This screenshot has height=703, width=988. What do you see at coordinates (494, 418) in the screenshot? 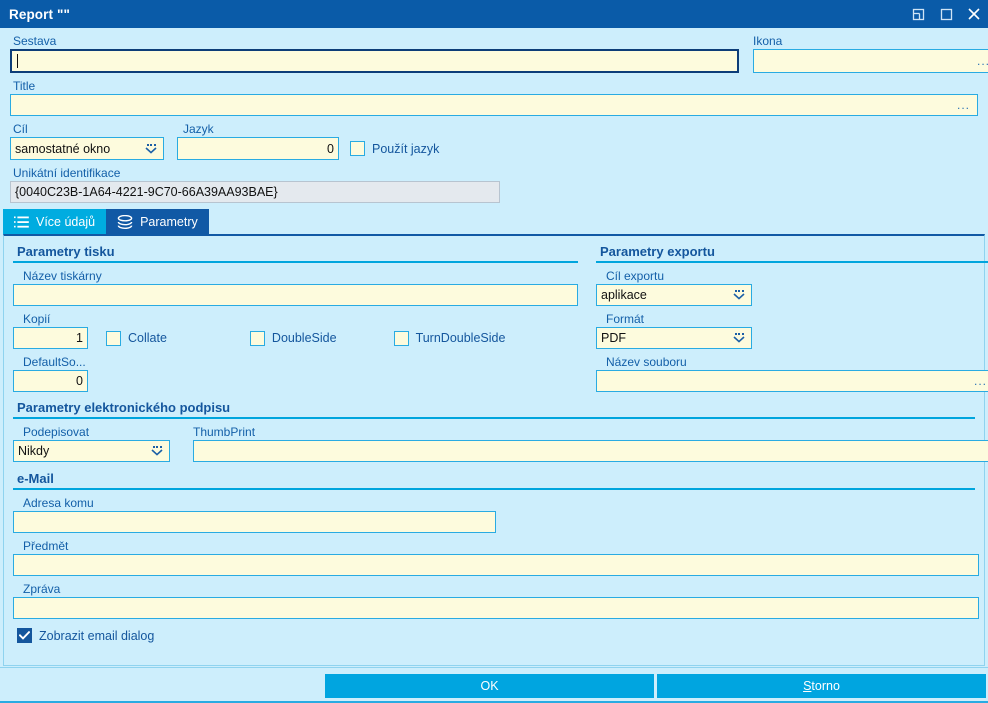
I see `signature-group-divider` at bounding box center [494, 418].